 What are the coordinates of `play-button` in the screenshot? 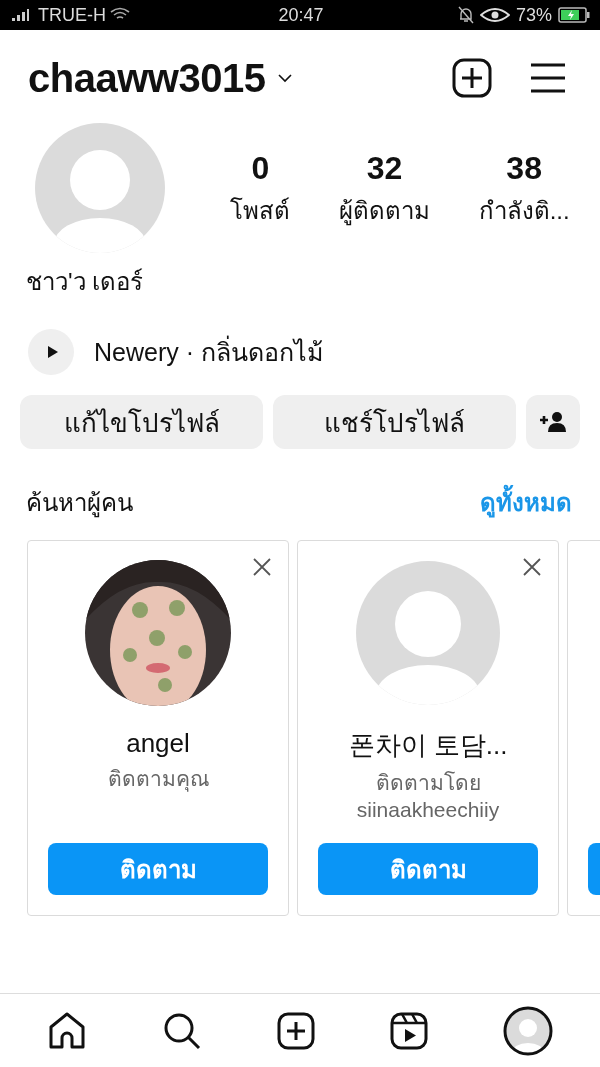 It's located at (51, 352).